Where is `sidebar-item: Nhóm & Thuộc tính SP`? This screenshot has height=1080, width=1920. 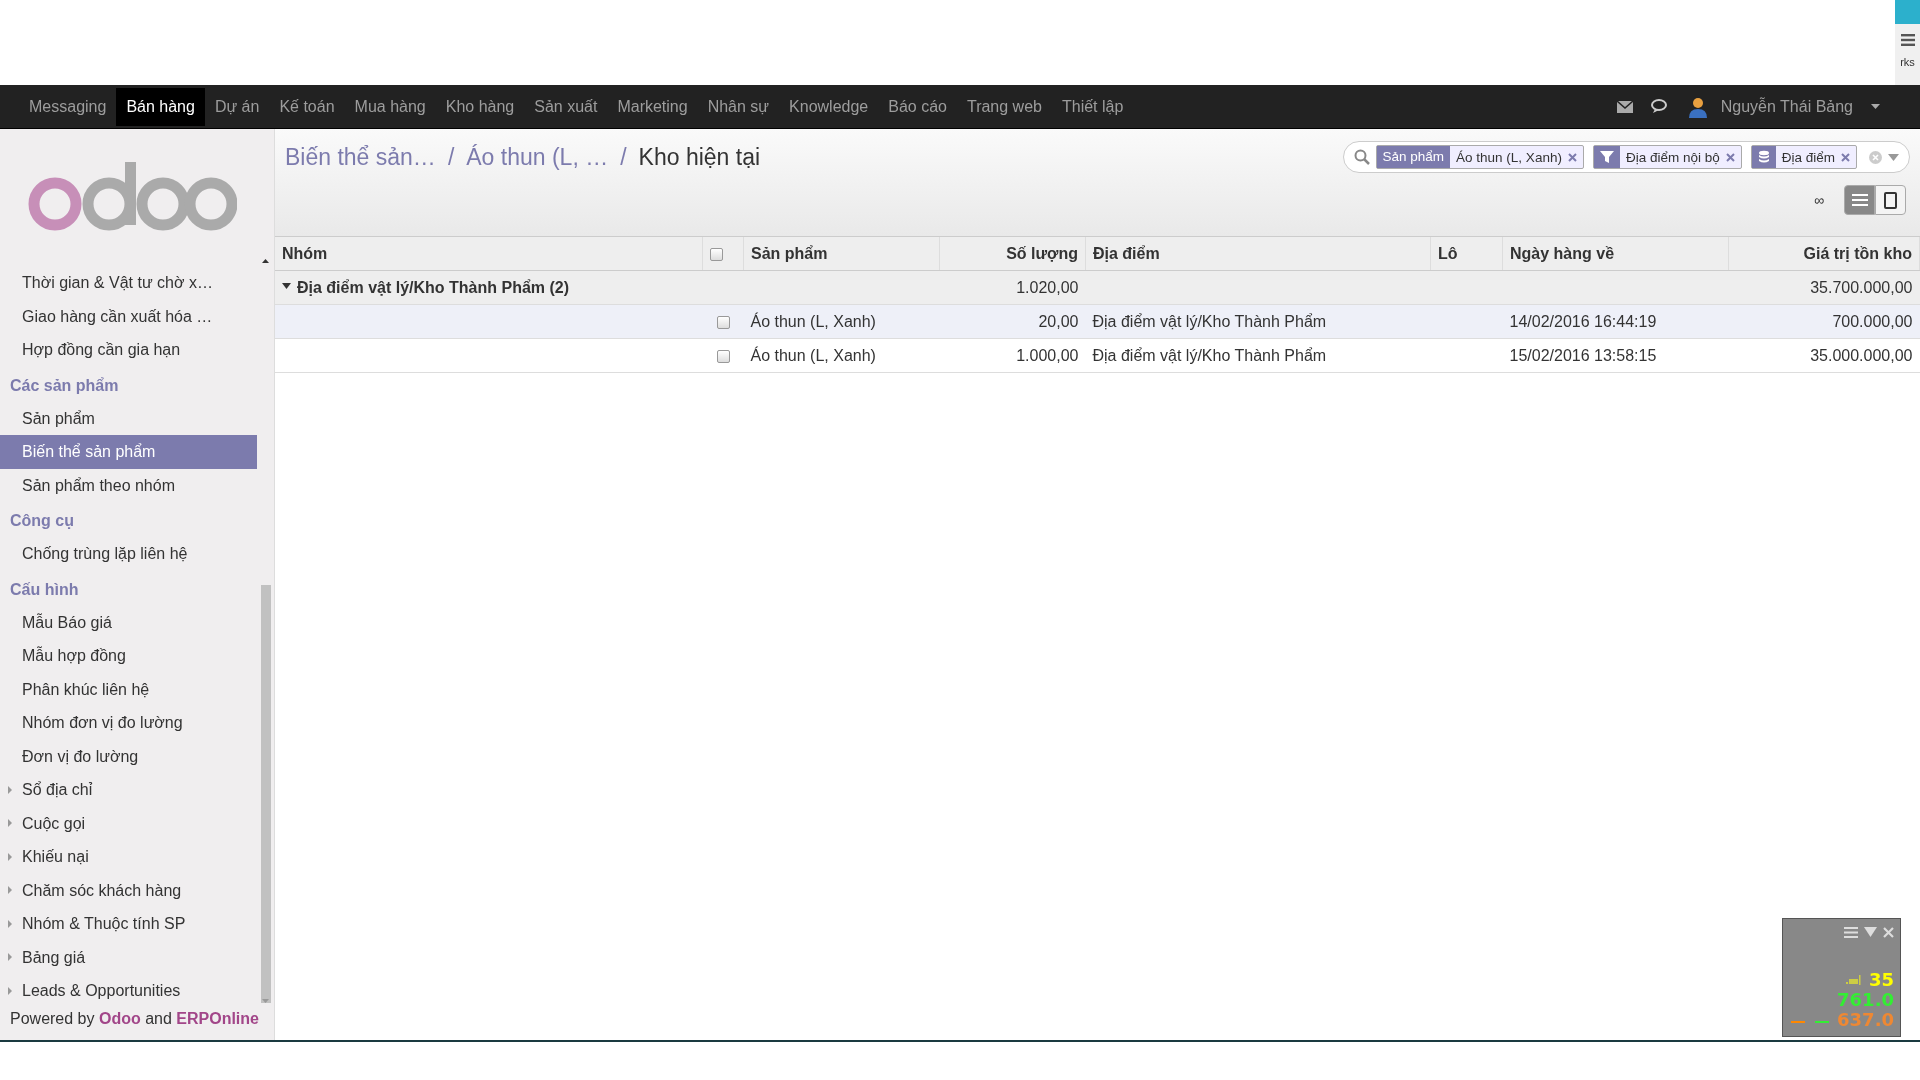
sidebar-item: Nhóm & Thuộc tính SP is located at coordinates (128, 924).